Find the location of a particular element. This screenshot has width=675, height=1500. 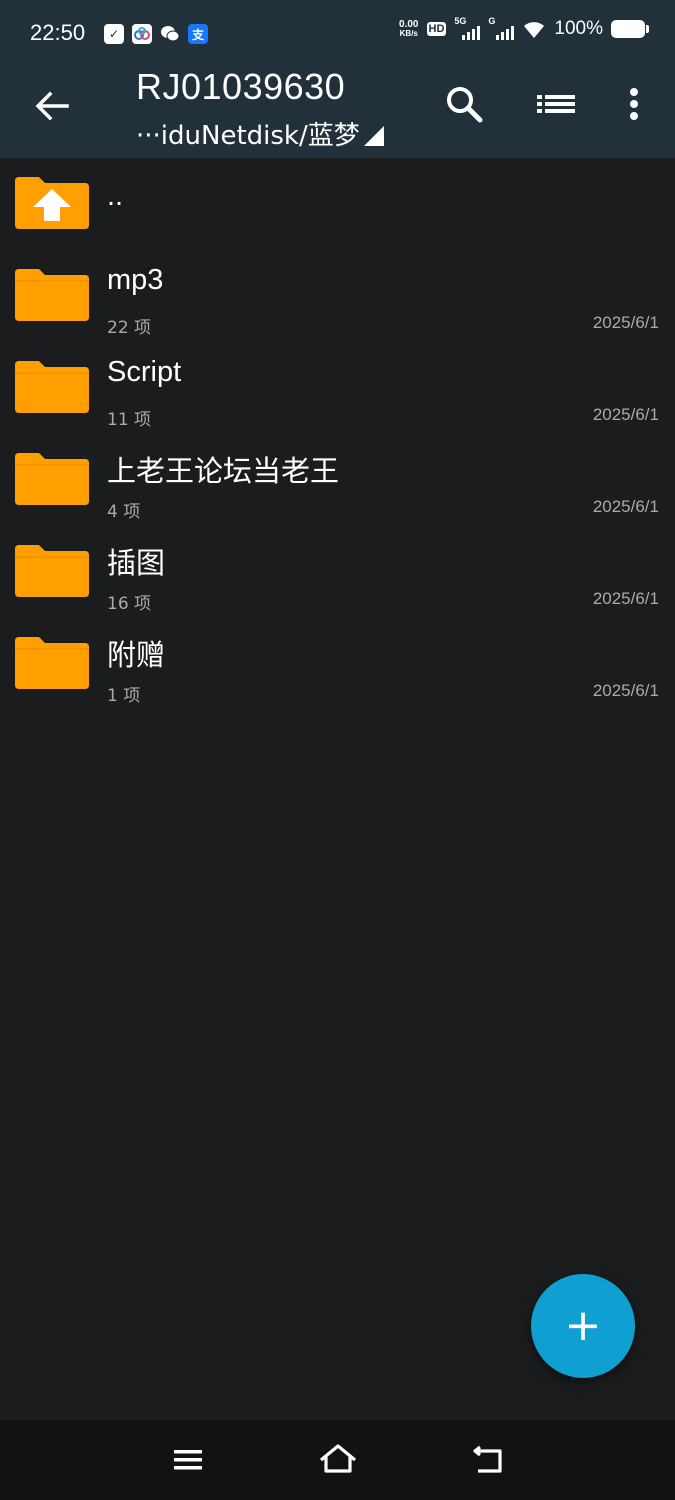

list-item: 插图 16 项 2025/6/1 is located at coordinates (337, 572).